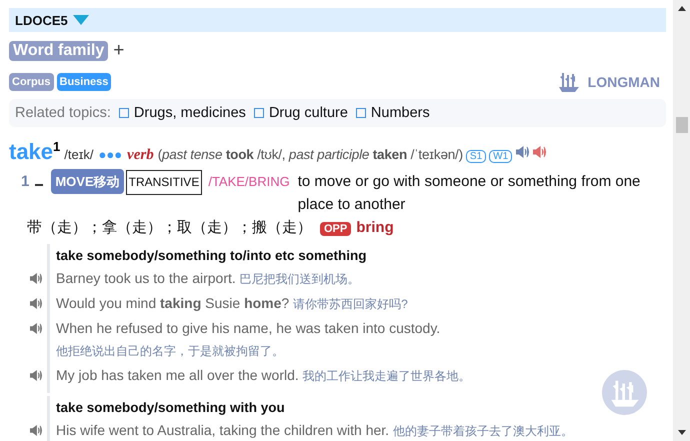  What do you see at coordinates (118, 51) in the screenshot?
I see `expand-toggle: +` at bounding box center [118, 51].